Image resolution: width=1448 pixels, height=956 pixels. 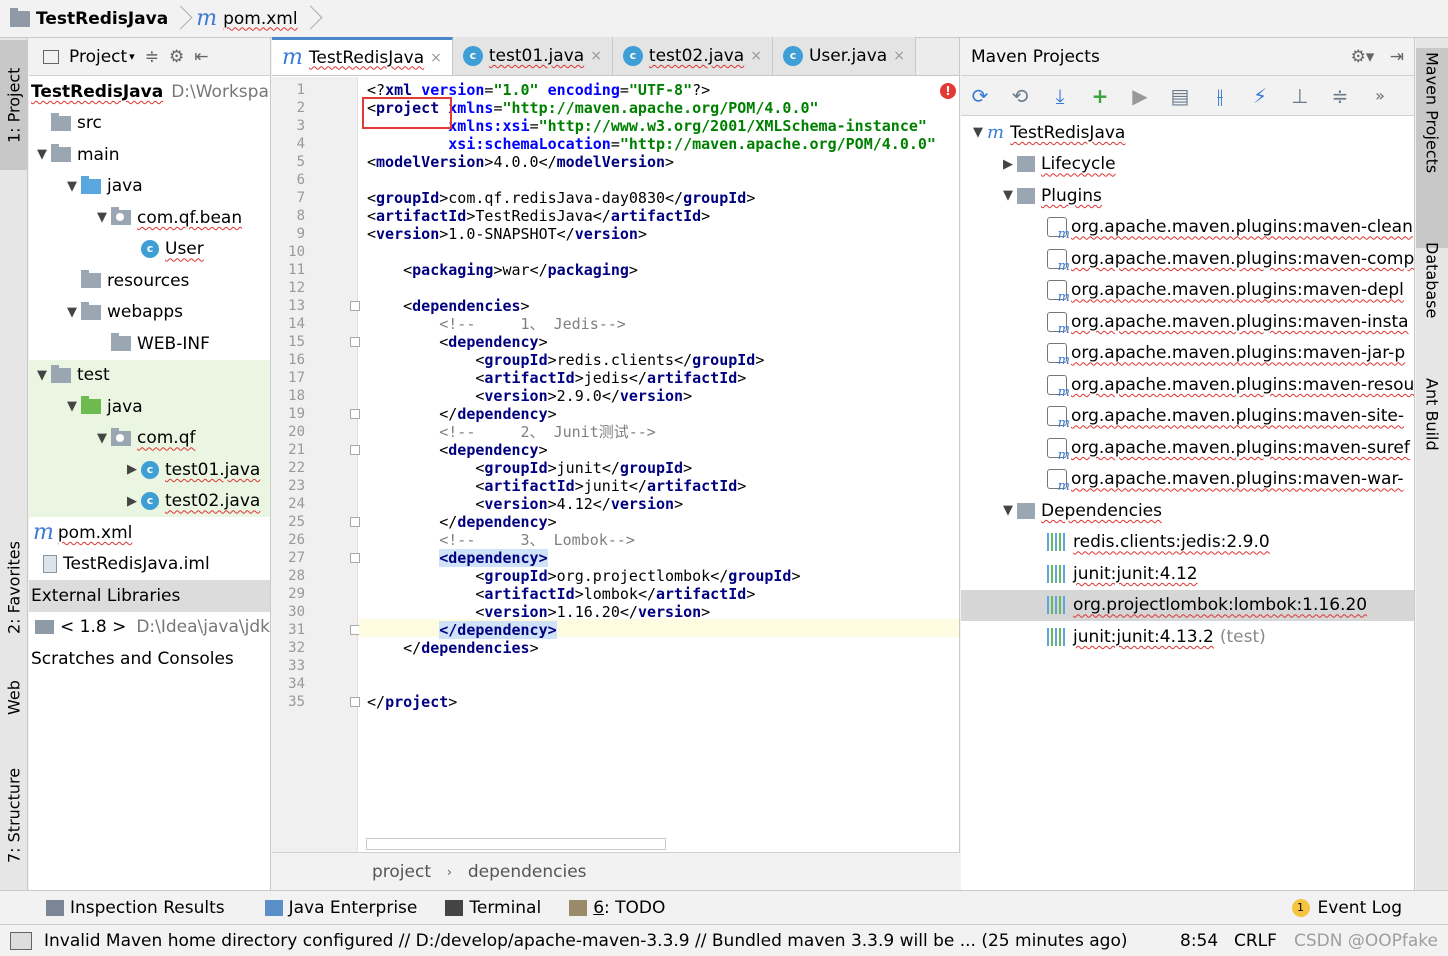 I want to click on tool-inspection-results: Inspection Results, so click(x=119, y=908).